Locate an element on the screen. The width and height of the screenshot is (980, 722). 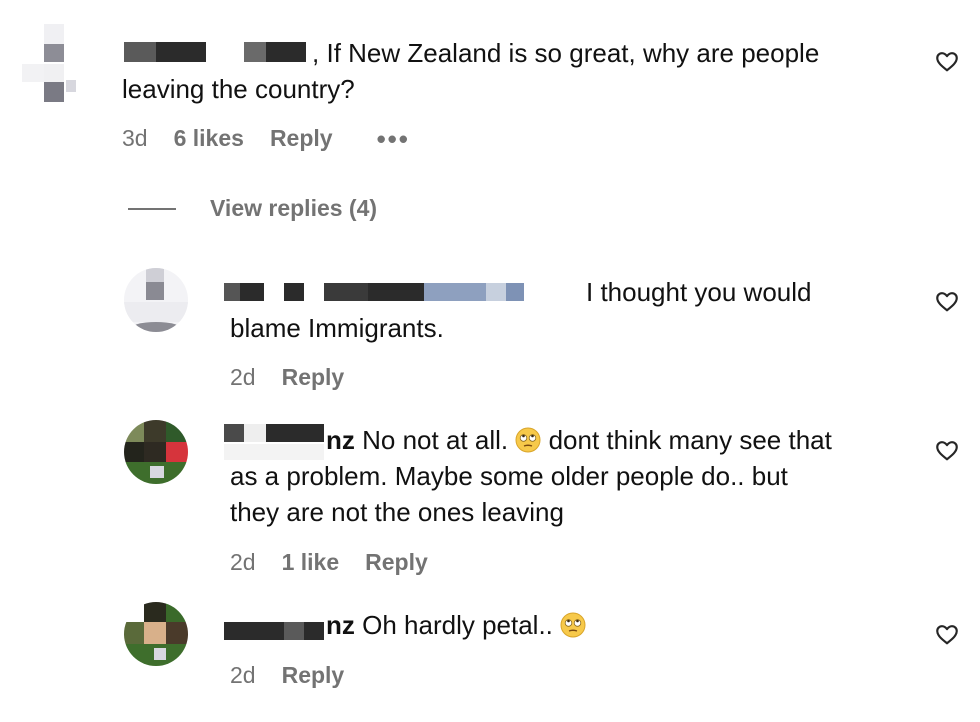
comment-body: No not at all. is located at coordinates (435, 440).